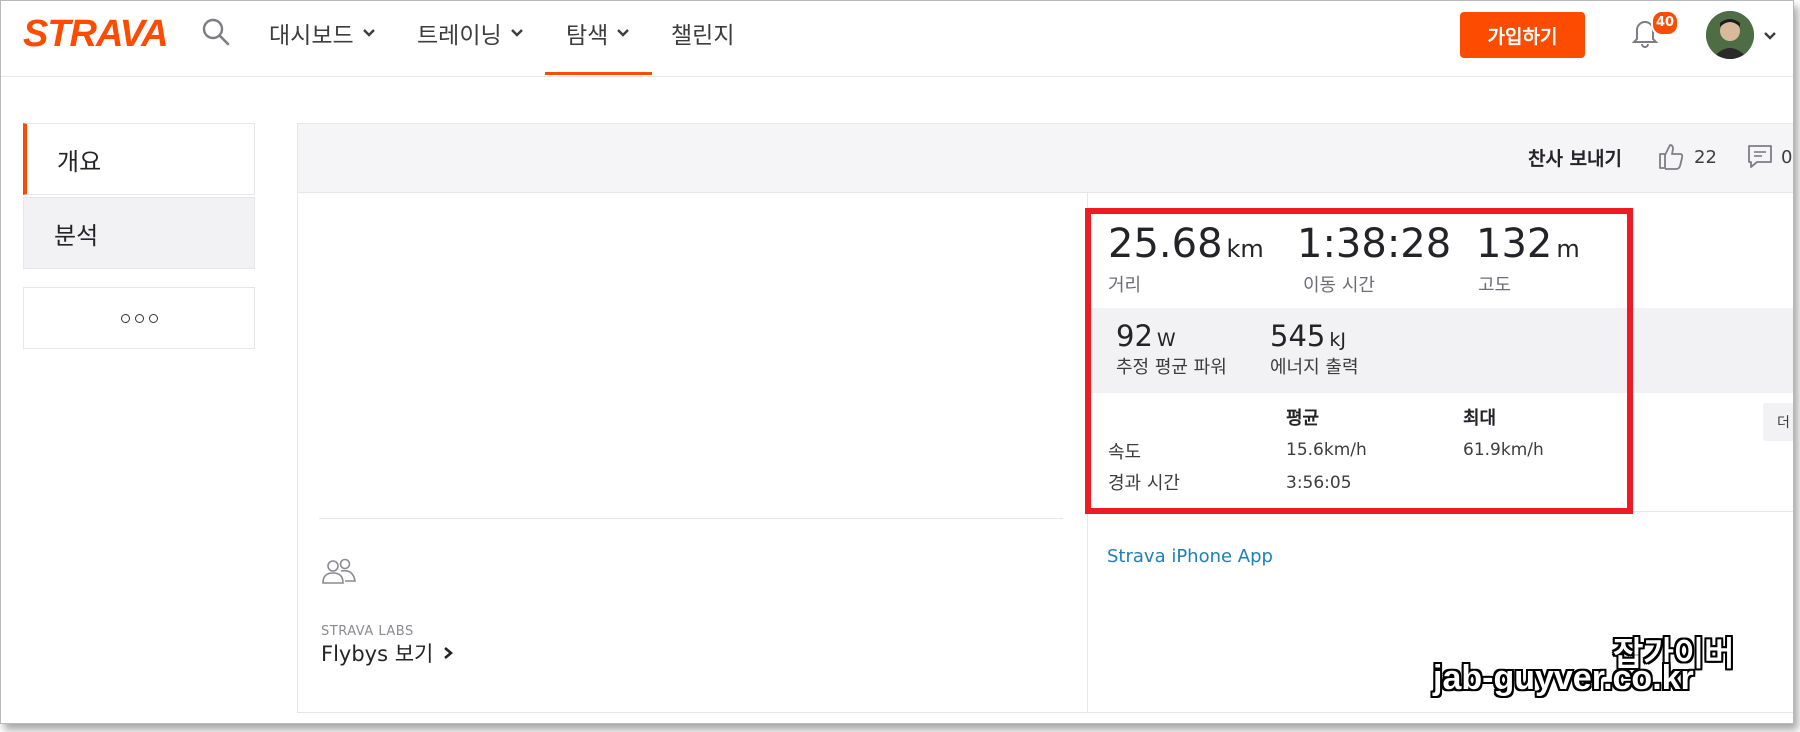 Image resolution: width=1800 pixels, height=732 pixels. Describe the element at coordinates (1359, 361) in the screenshot. I see `highlight-box` at that location.